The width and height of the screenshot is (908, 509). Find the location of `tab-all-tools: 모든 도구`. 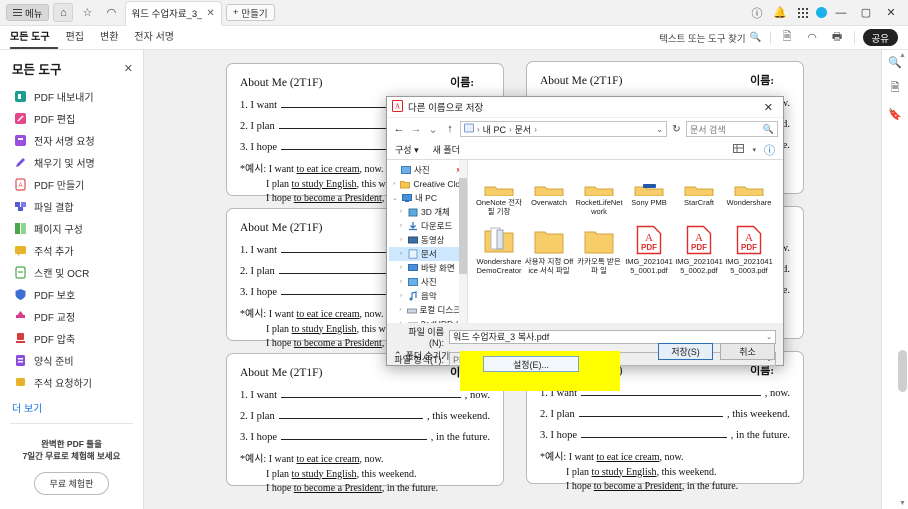

tab-all-tools: 모든 도구 is located at coordinates (34, 37).